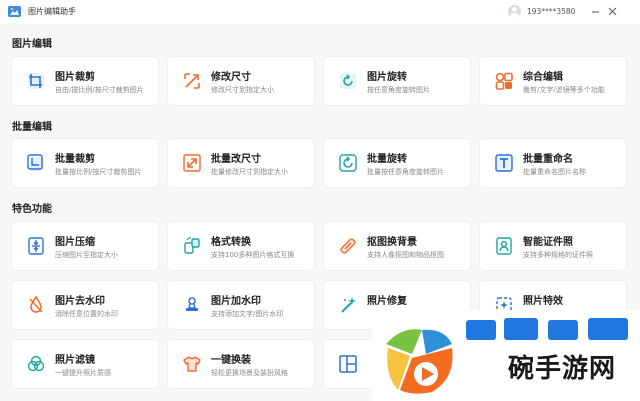  Describe the element at coordinates (504, 246) in the screenshot. I see `id-photo-icon` at that location.